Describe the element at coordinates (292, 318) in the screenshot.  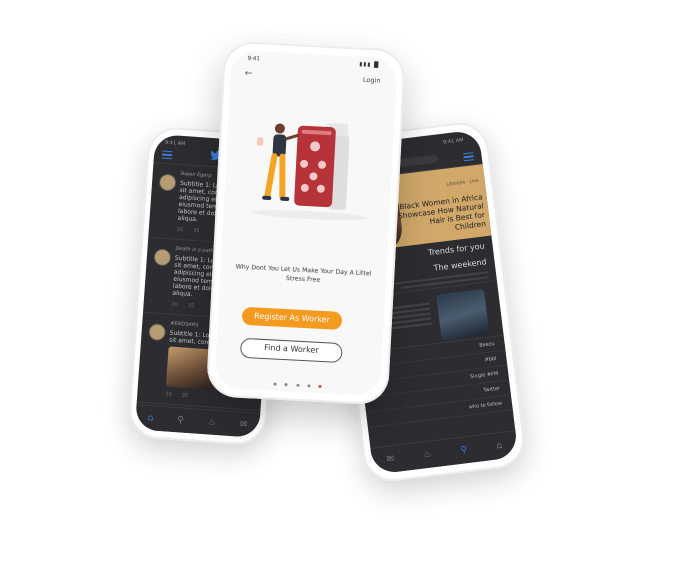
I see `register-worker-button: Register As Worker` at that location.